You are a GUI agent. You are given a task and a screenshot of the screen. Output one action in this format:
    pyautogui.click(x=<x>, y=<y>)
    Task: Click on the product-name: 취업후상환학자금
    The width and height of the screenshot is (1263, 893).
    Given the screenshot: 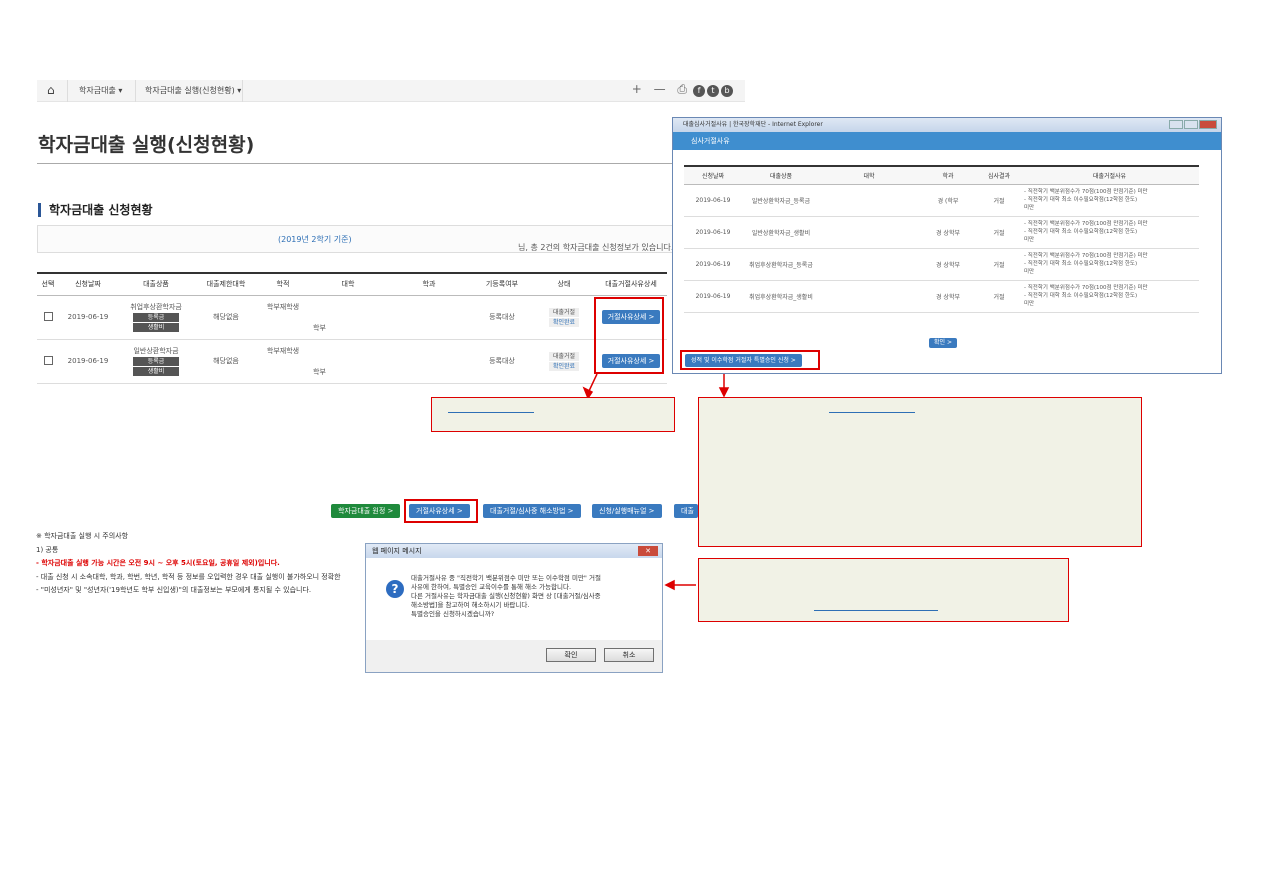 What is the action you would take?
    pyautogui.click(x=156, y=306)
    